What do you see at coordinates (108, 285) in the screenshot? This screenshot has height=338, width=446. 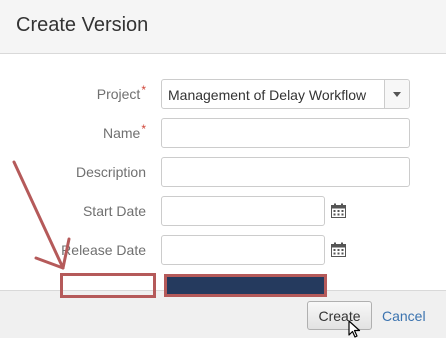 I see `annotation-outline-box` at bounding box center [108, 285].